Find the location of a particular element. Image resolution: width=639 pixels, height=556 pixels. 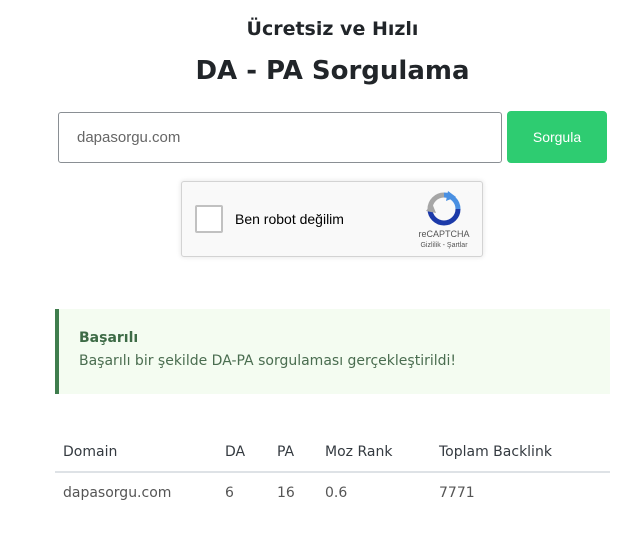

column-header-da: DA is located at coordinates (243, 452).